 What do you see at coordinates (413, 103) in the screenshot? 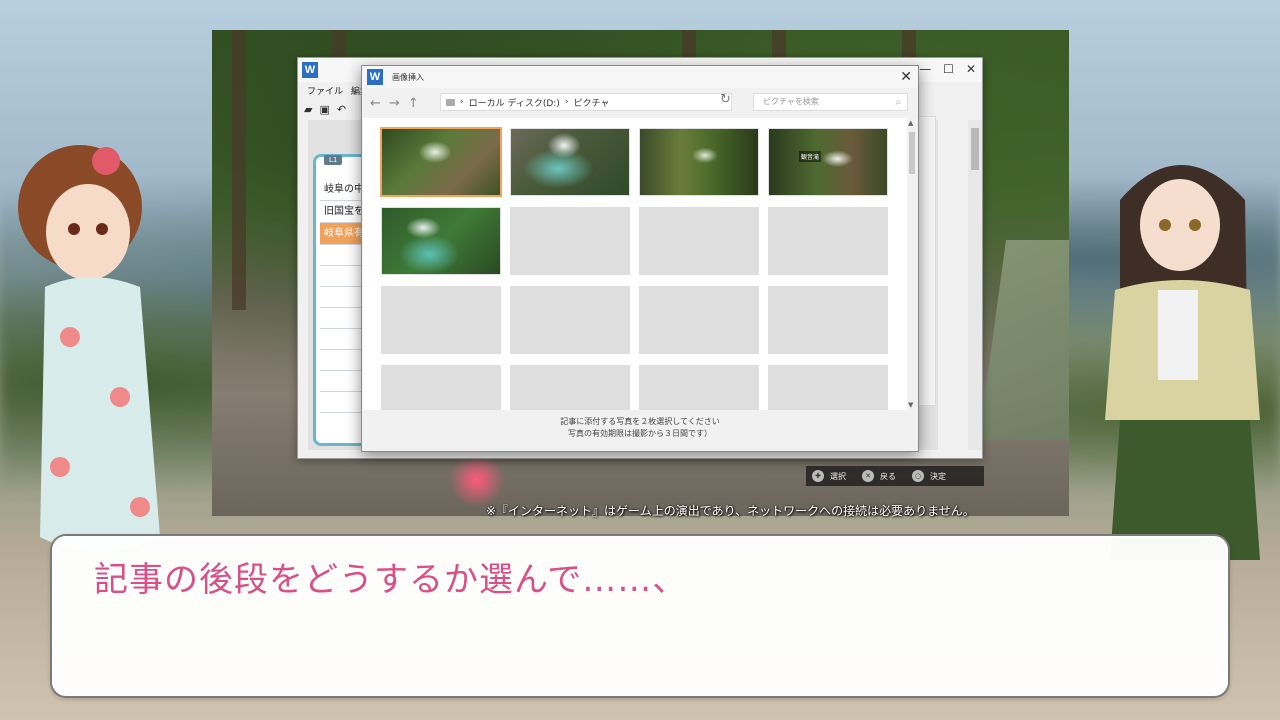
I see `up-arrow-icon: ↑` at bounding box center [413, 103].